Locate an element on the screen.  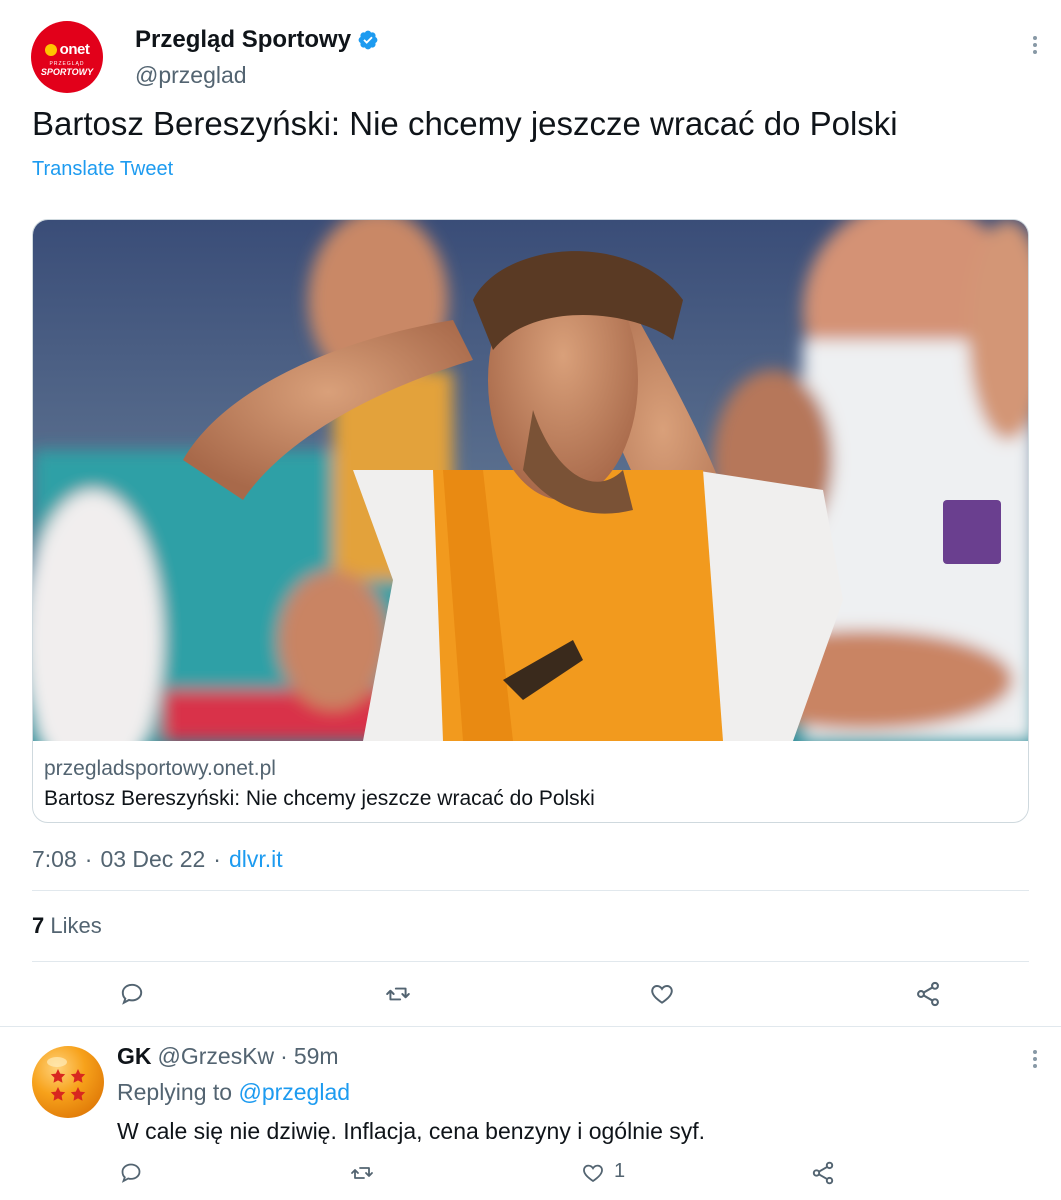
author-avatar: onet PRZEGLĄD SPORTOWY is located at coordinates (67, 57).